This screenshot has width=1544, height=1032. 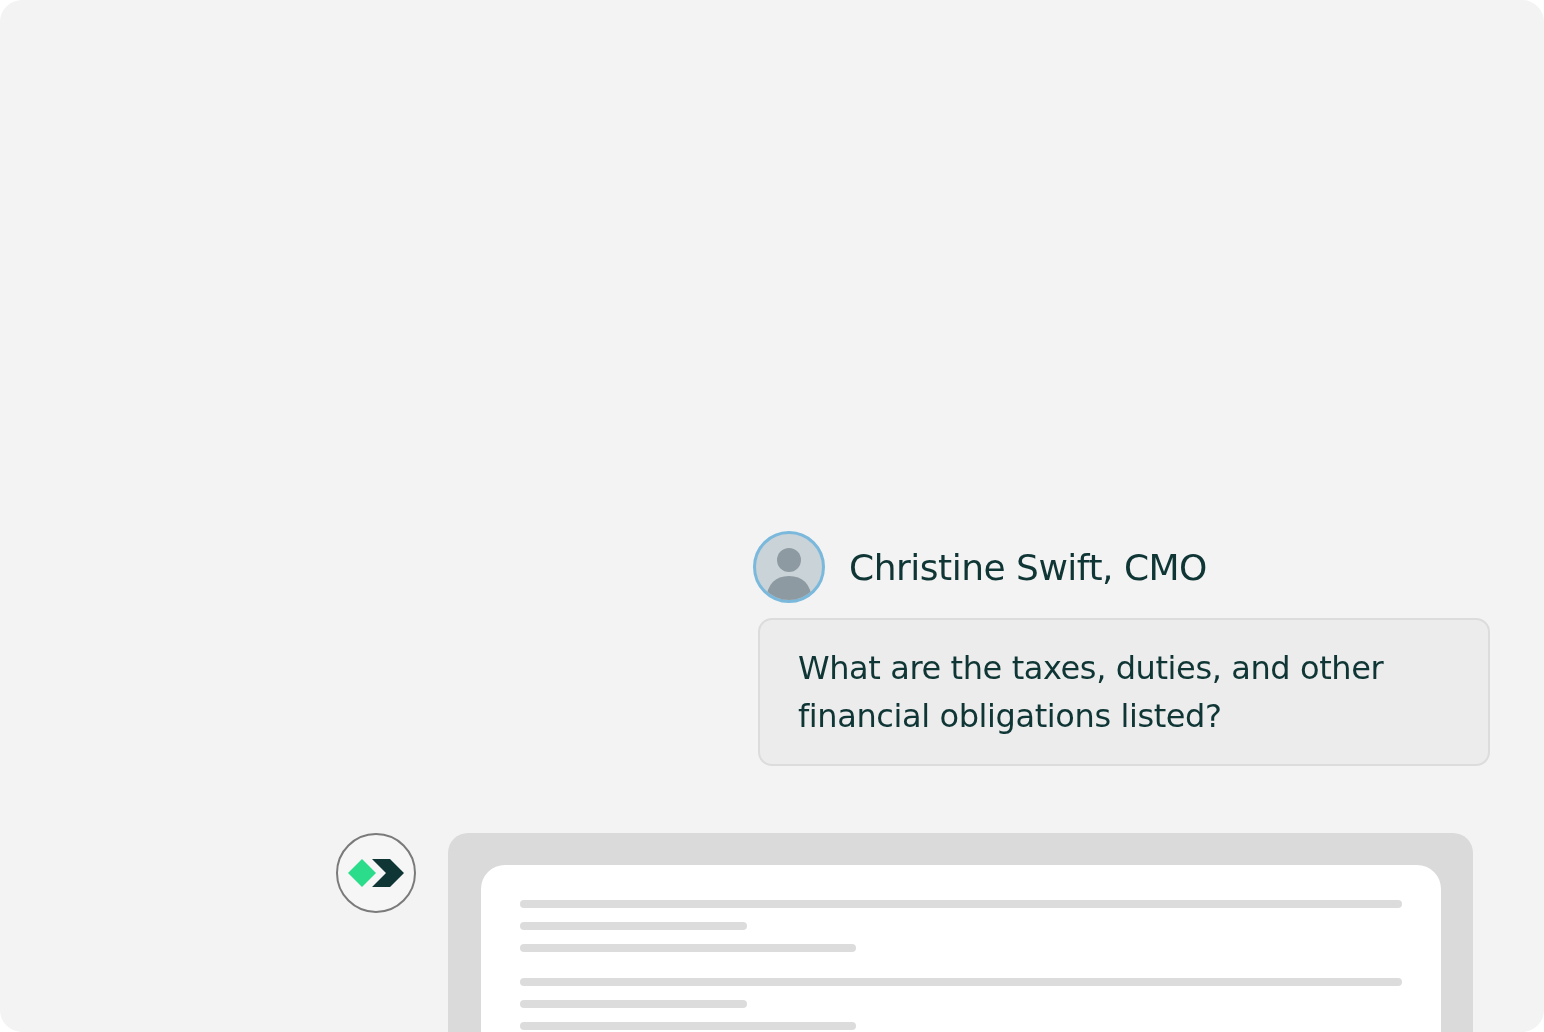 I want to click on author-name: Christine Swift, CMO, so click(x=1028, y=567).